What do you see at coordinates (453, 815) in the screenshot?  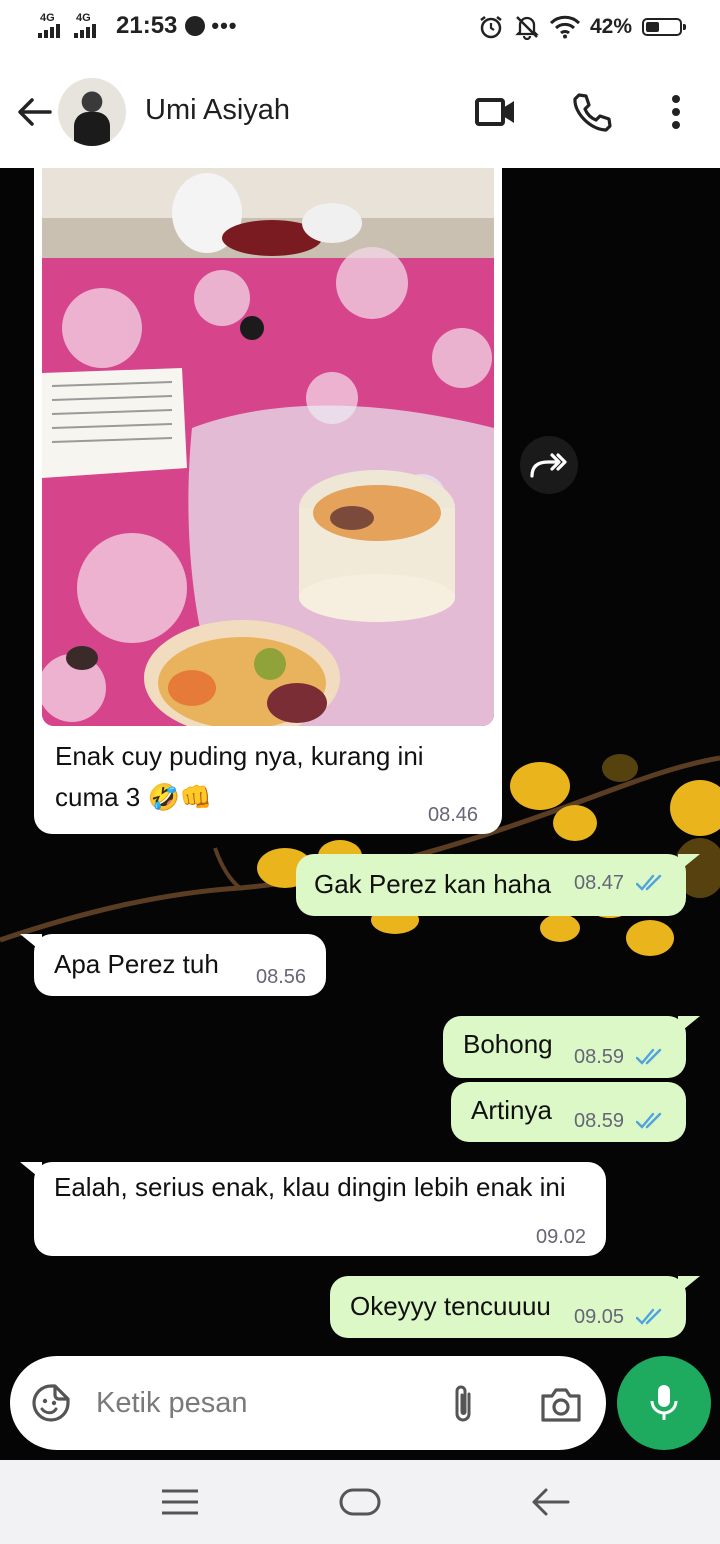 I see `message-time: 08.46` at bounding box center [453, 815].